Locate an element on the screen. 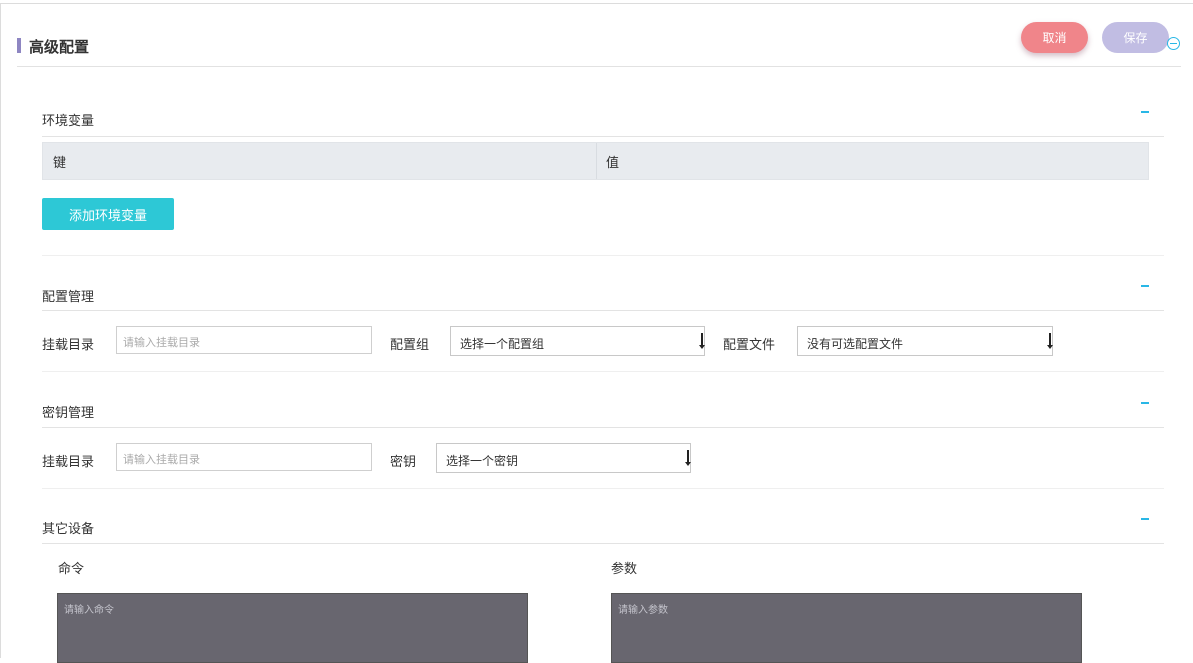  secret-key-value: 选择一个密钥 is located at coordinates (482, 461).